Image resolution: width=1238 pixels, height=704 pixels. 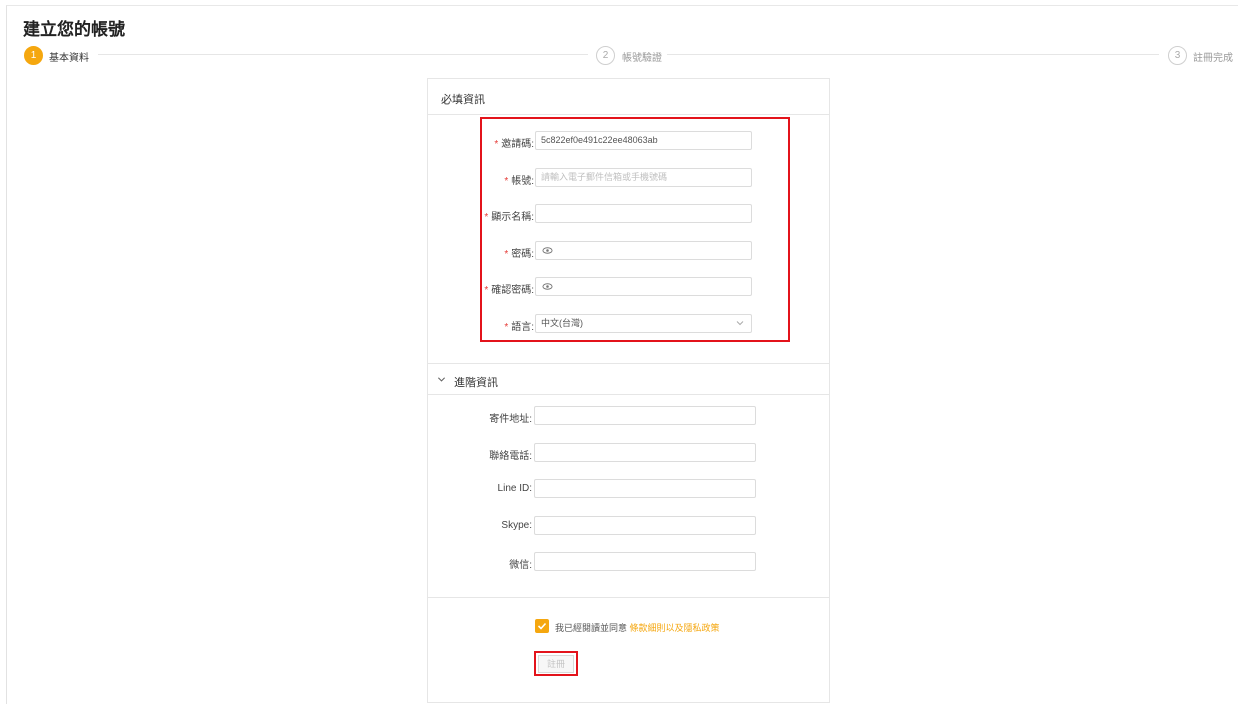 I want to click on step-2-label: 帳號驗證, so click(x=642, y=58).